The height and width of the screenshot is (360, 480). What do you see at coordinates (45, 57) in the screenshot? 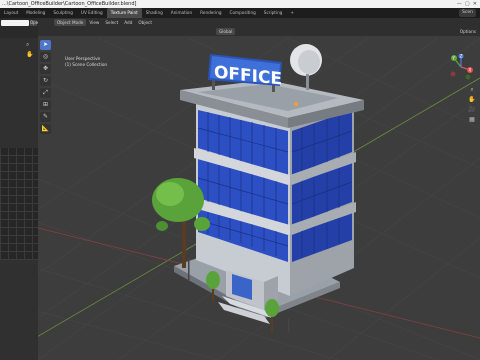
I see `cursor-tool-icon: ◎` at bounding box center [45, 57].